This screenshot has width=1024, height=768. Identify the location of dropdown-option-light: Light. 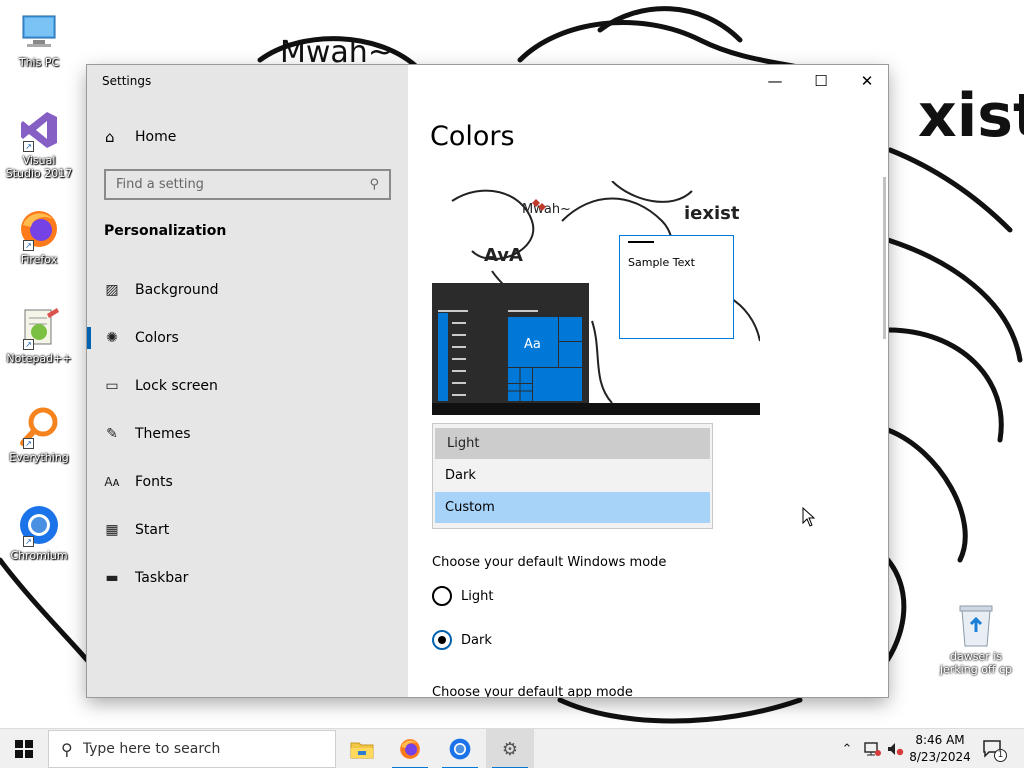
(572, 443).